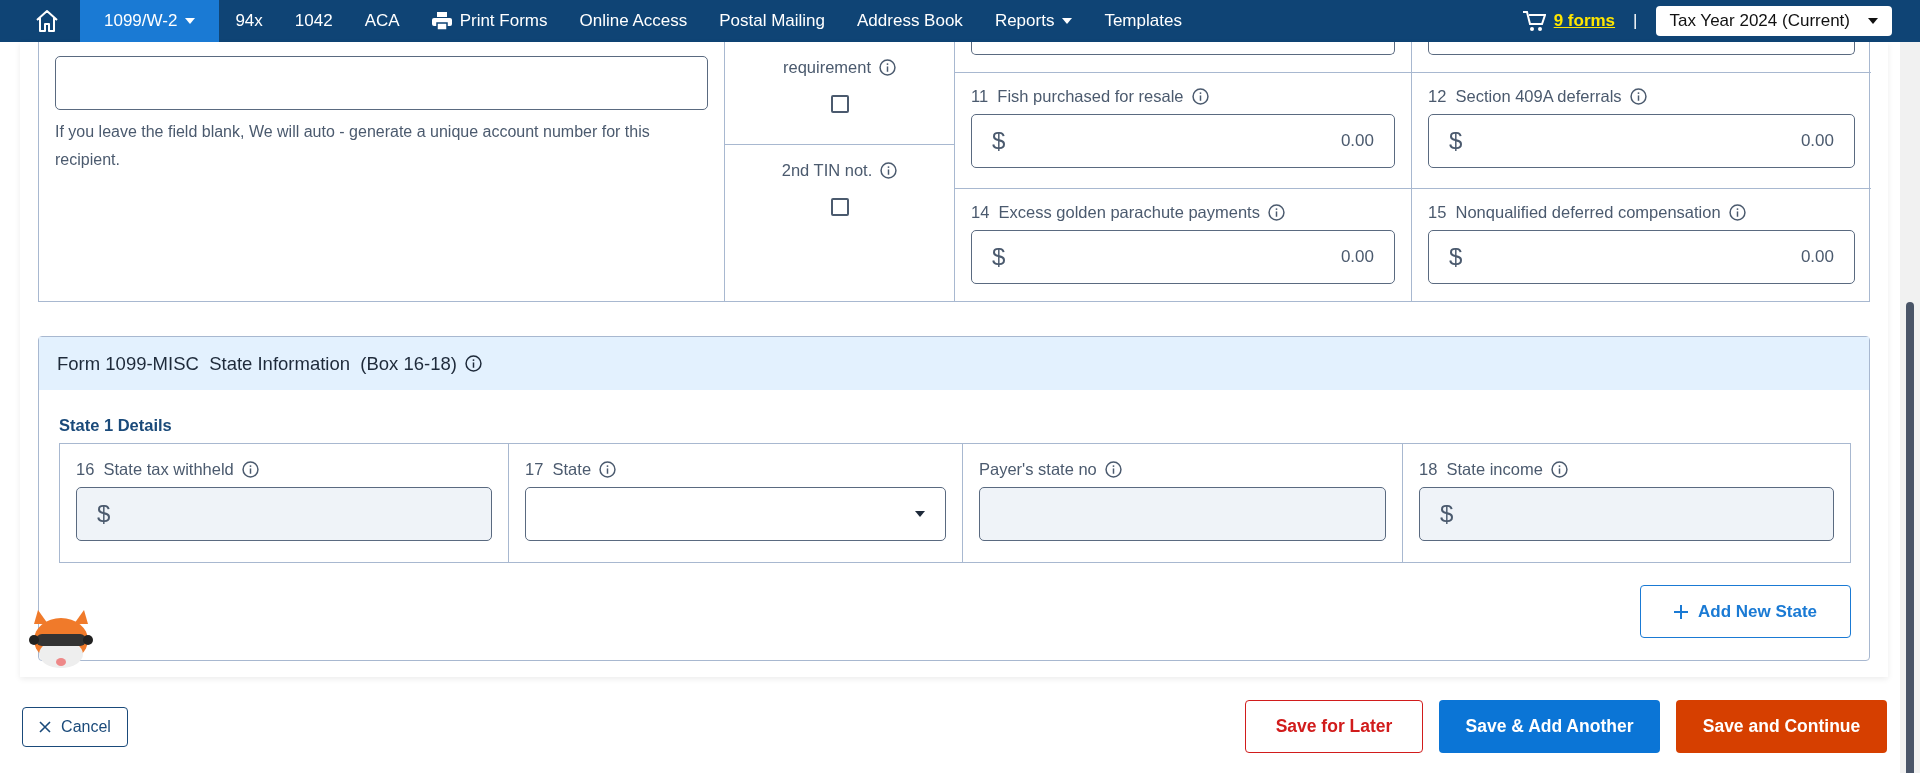 The image size is (1920, 773). Describe the element at coordinates (1533, 21) in the screenshot. I see `cart-icon` at that location.